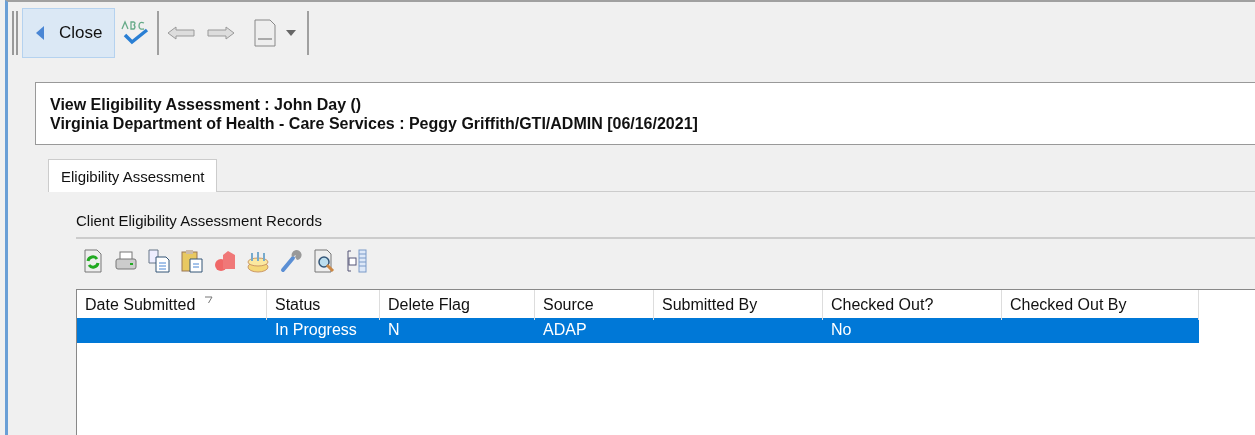 The height and width of the screenshot is (435, 1255). Describe the element at coordinates (638, 330) in the screenshot. I see `table-row: In Progress N ADAP No` at that location.